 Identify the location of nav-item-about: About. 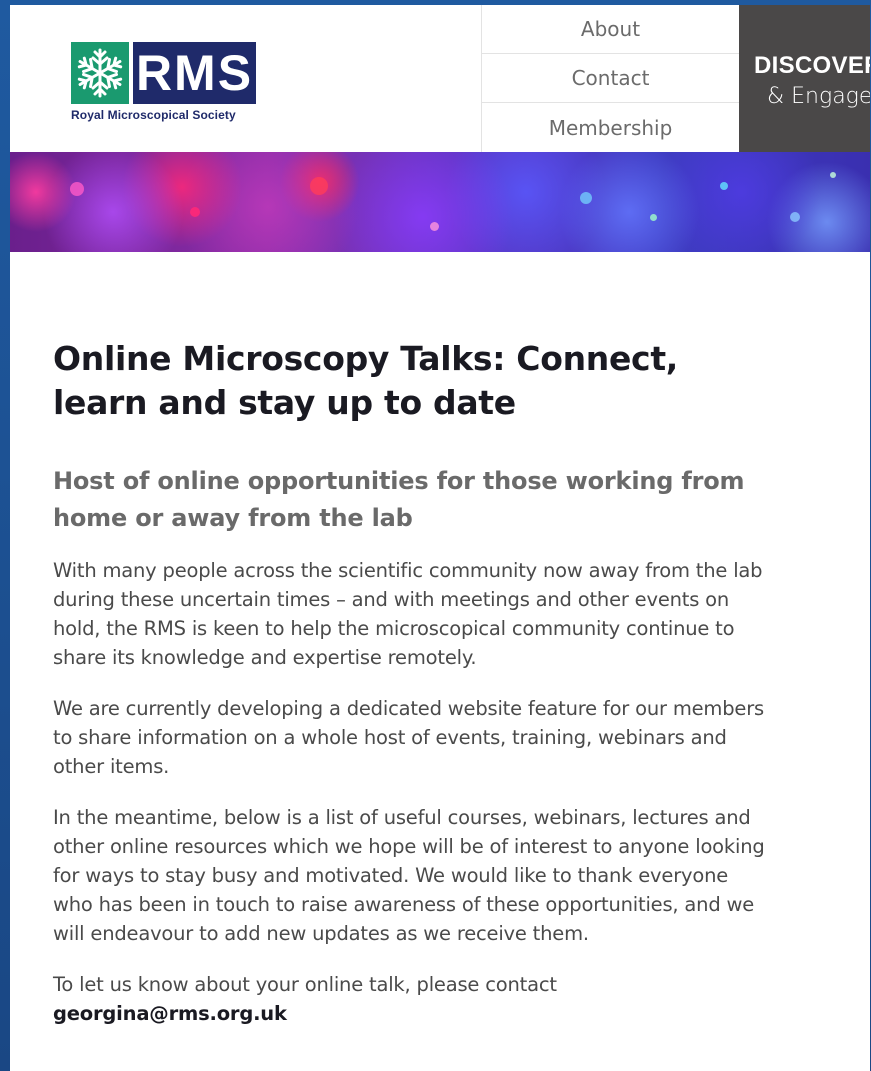
(610, 29).